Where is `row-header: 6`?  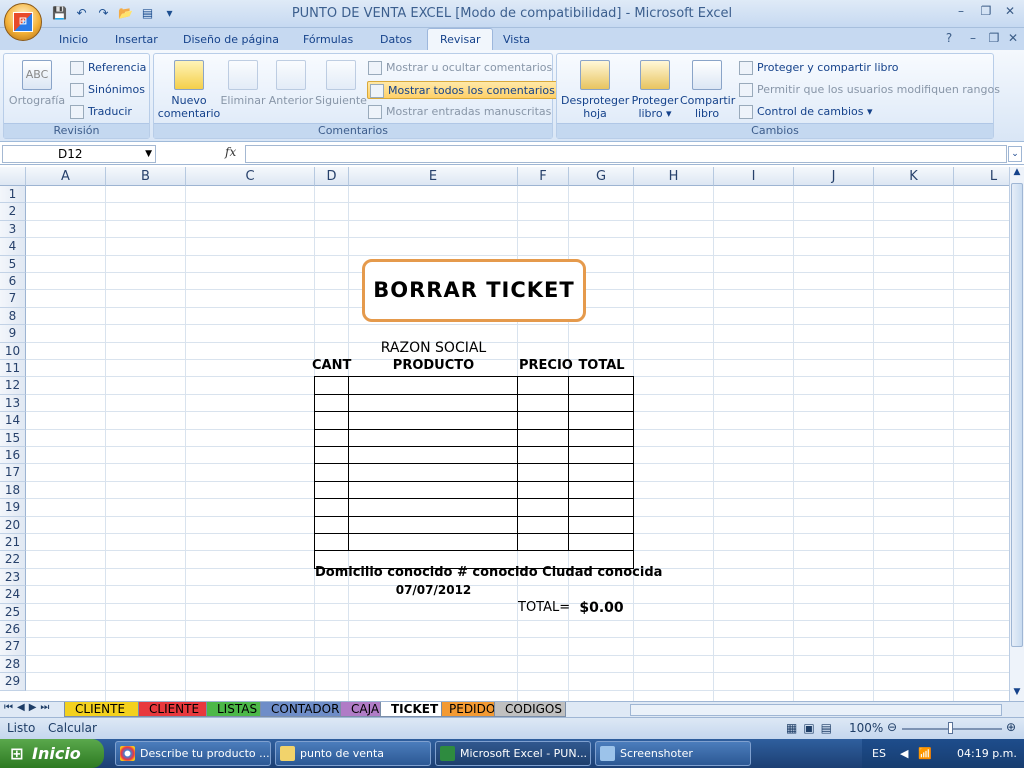 row-header: 6 is located at coordinates (13, 282).